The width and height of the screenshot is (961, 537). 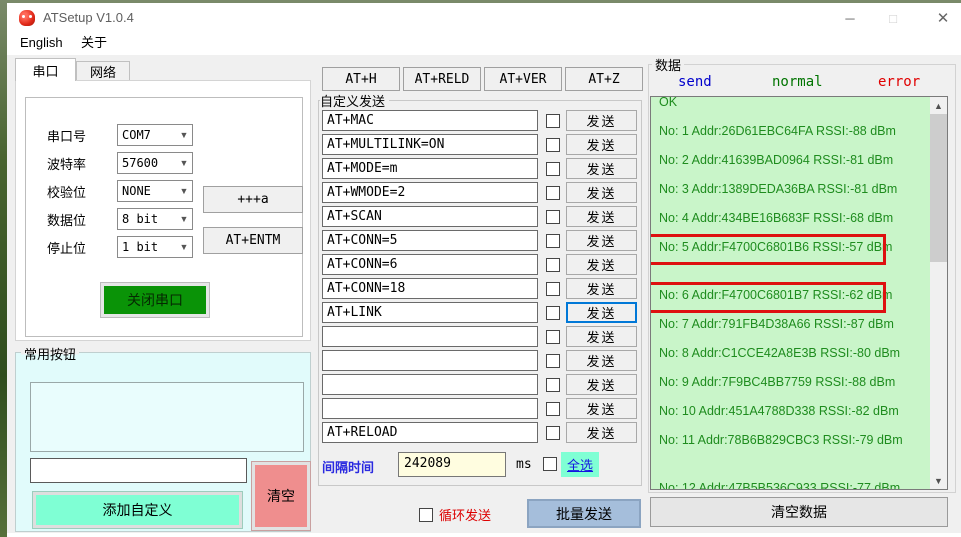 What do you see at coordinates (281, 496) in the screenshot?
I see `clear-button: 清空` at bounding box center [281, 496].